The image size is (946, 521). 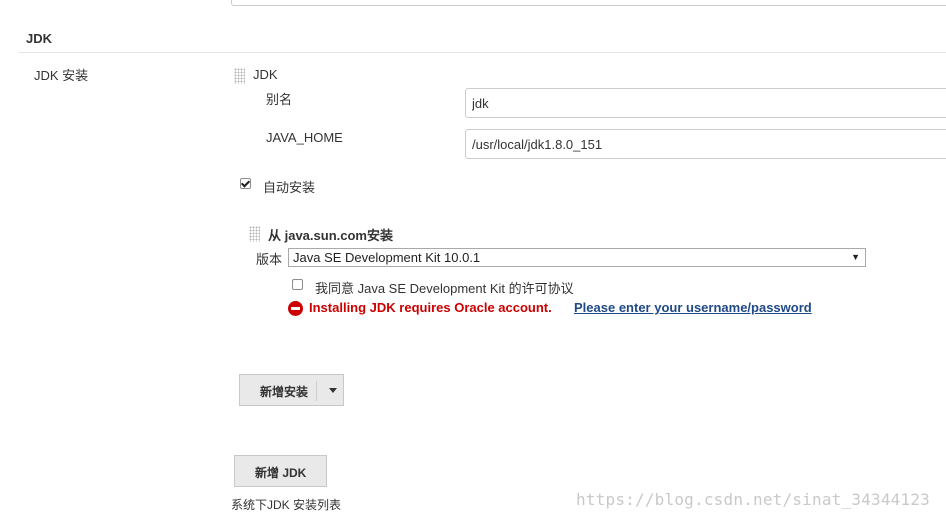 What do you see at coordinates (297, 284) in the screenshot?
I see `license-agree-checkbox` at bounding box center [297, 284].